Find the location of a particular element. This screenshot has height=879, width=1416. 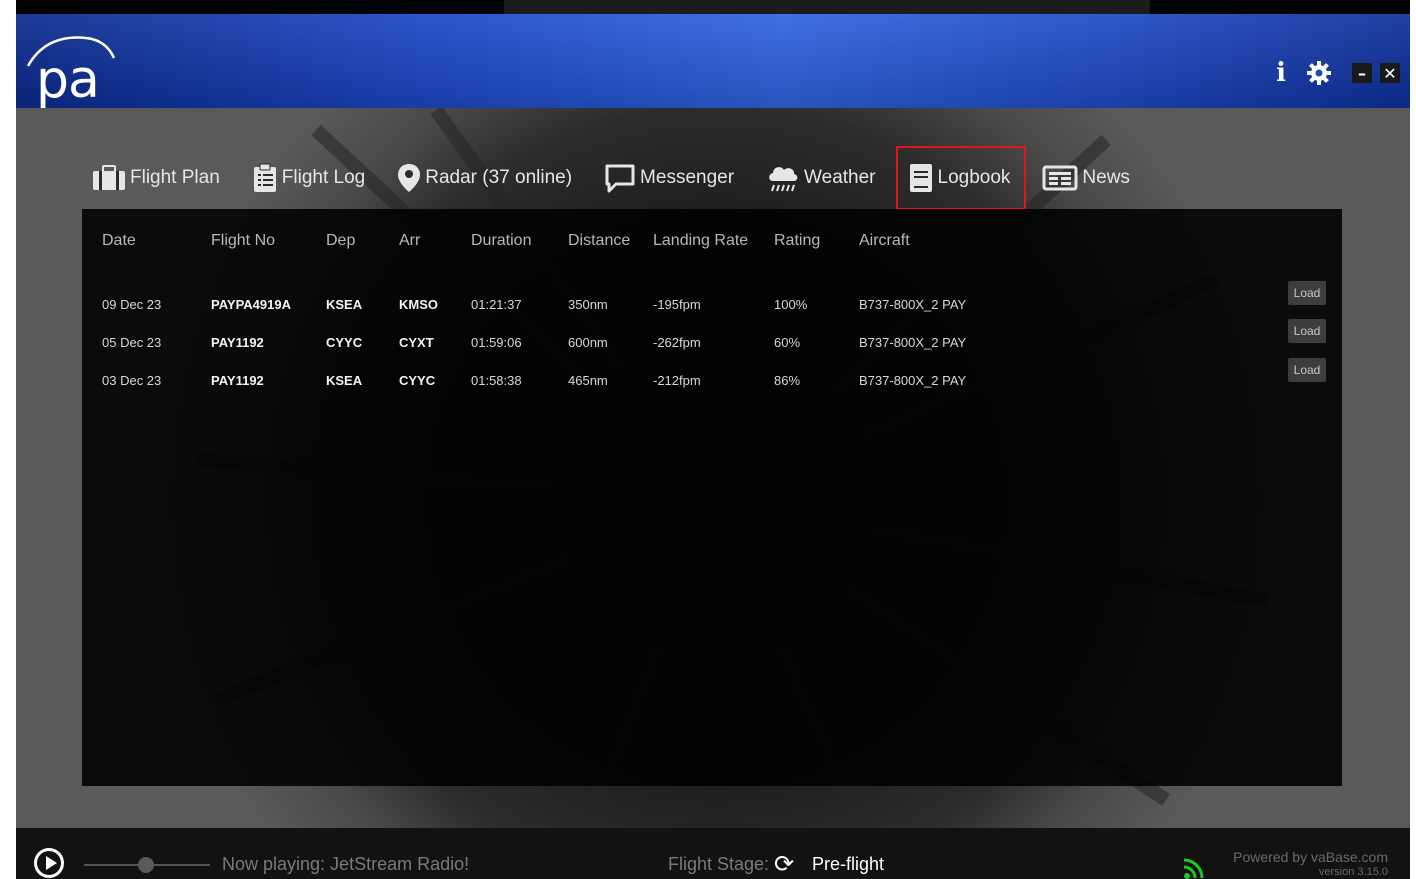

map-pin-icon is located at coordinates (409, 178).